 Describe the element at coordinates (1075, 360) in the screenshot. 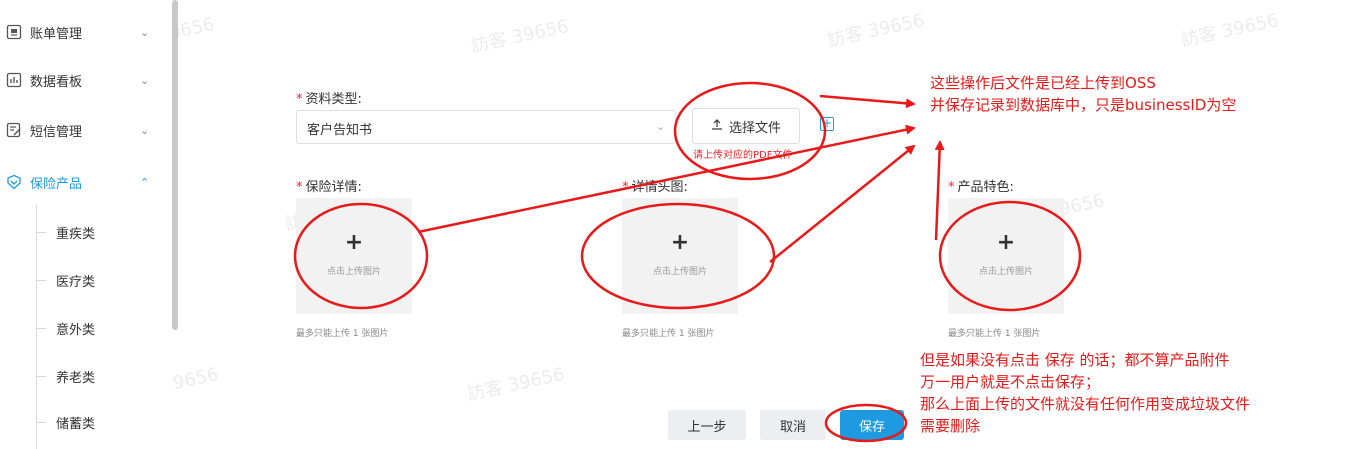

I see `annotation-line: 但是如果没有点击 保存 的话；都不算产品附件` at that location.